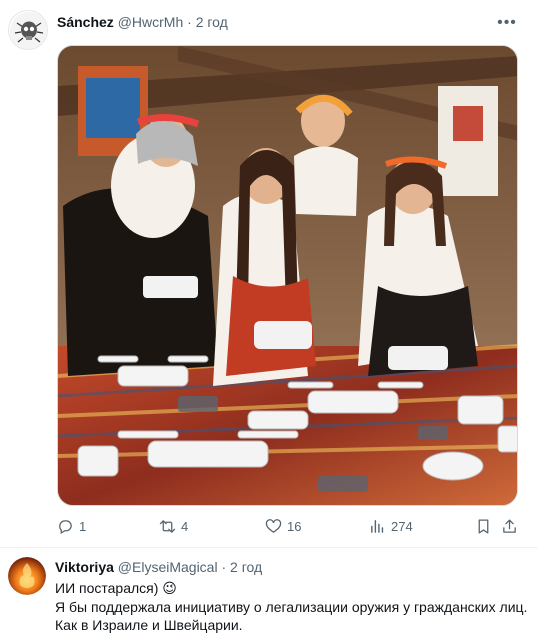 This screenshot has height=639, width=538. I want to click on bookmark-icon, so click(483, 526).